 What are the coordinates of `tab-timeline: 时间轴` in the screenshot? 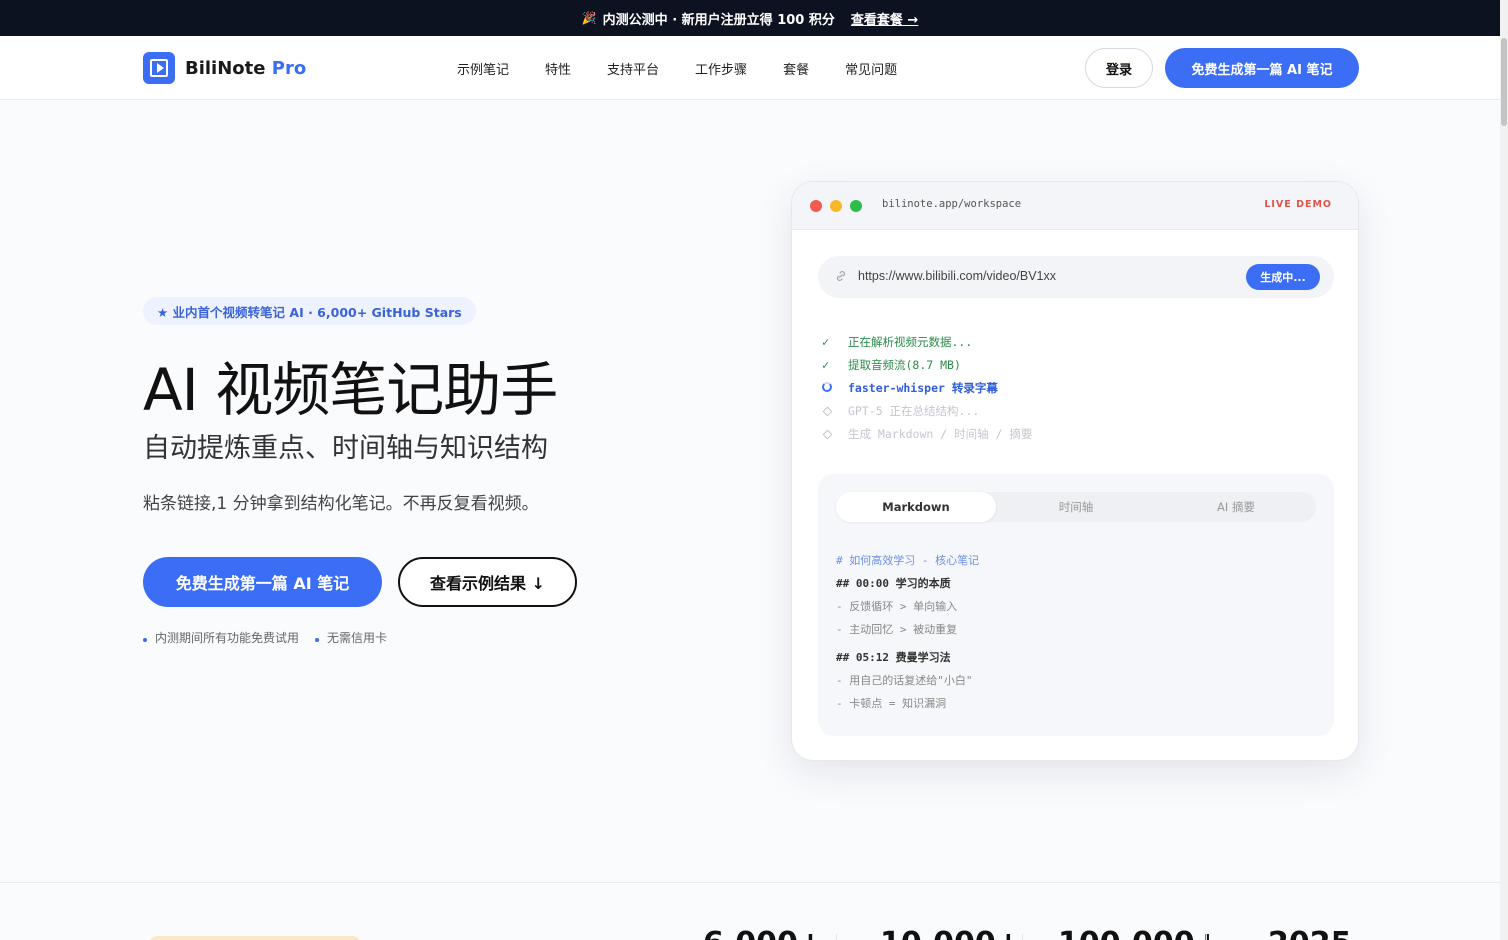 It's located at (1076, 507).